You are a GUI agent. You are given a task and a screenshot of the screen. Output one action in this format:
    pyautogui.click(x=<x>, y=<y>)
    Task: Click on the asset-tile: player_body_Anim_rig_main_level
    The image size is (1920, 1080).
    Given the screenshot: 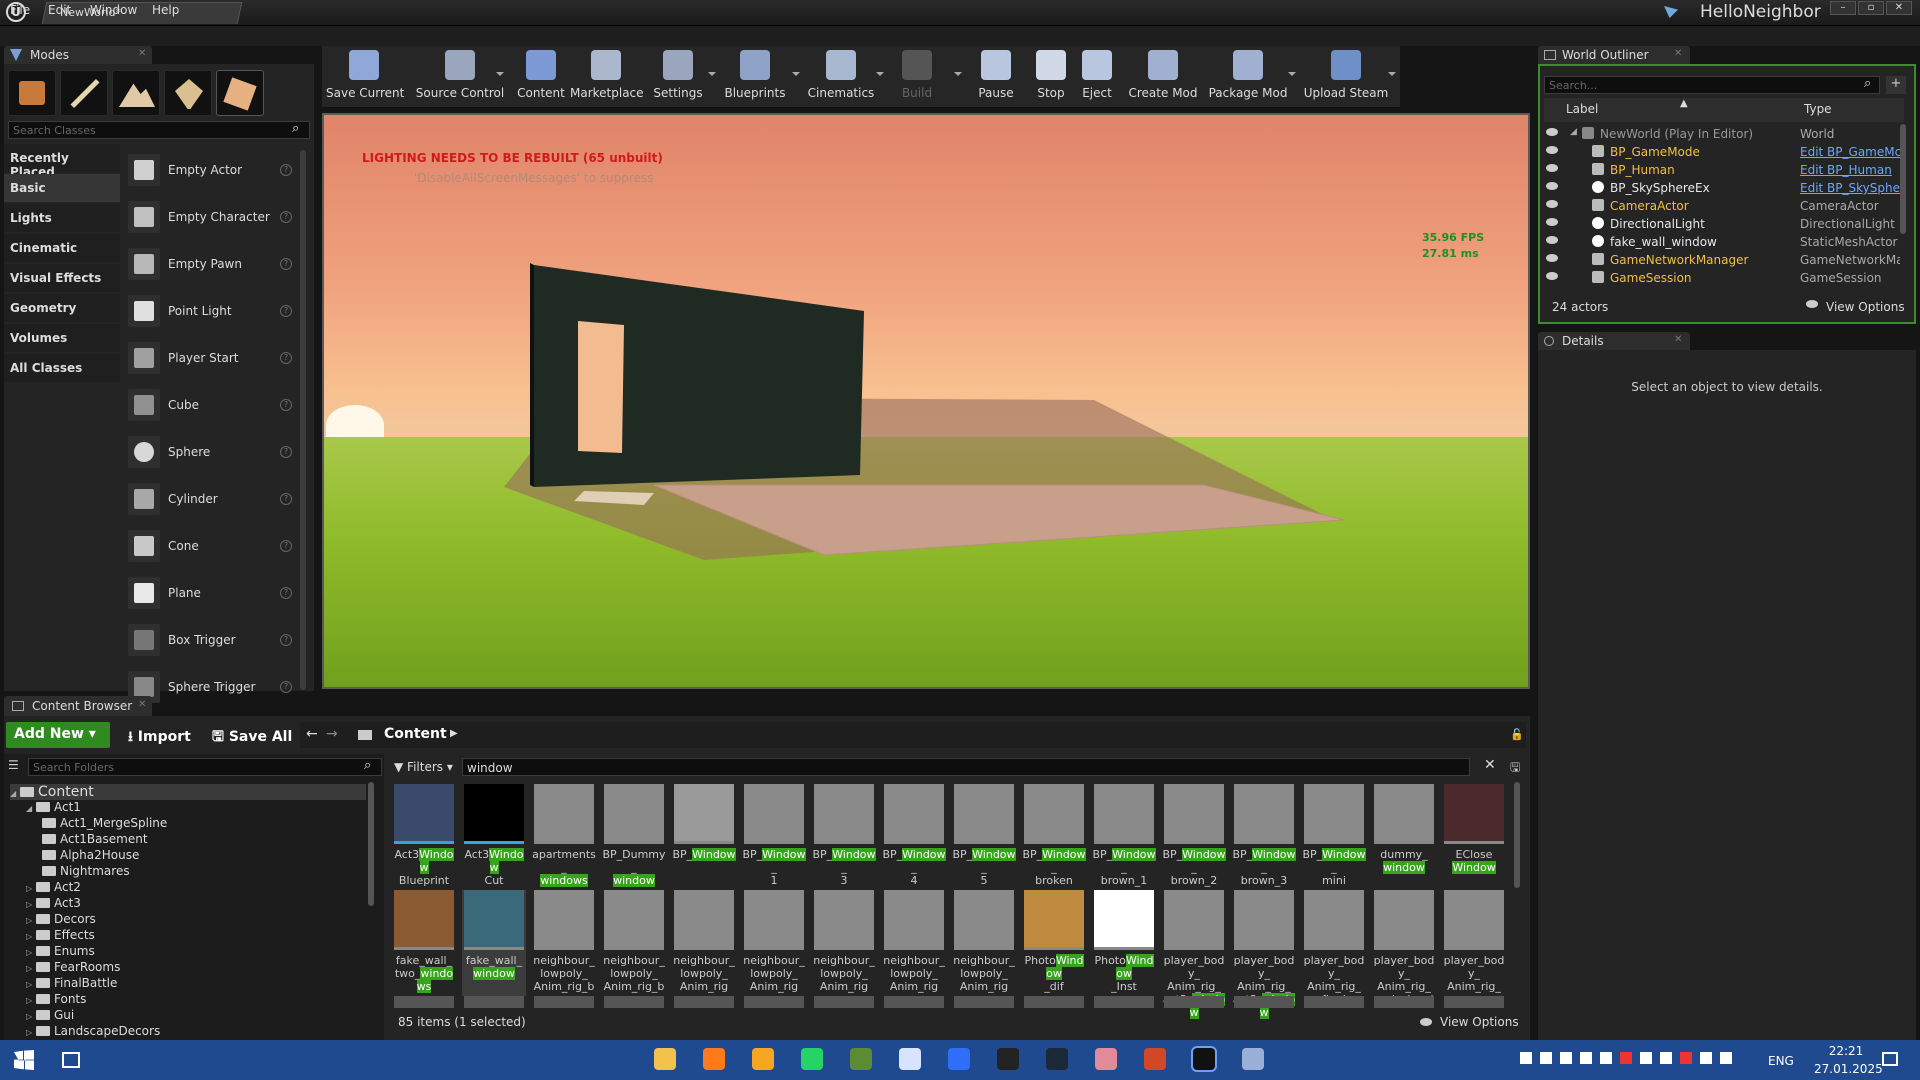 What is the action you would take?
    pyautogui.click(x=1404, y=948)
    